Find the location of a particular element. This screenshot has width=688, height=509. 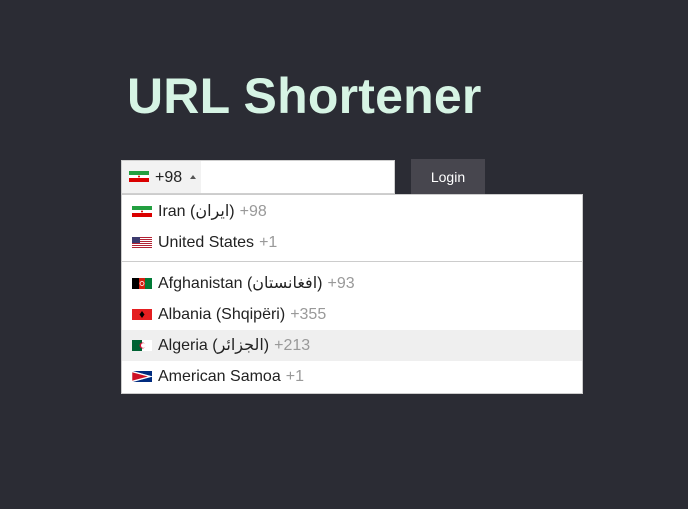

dial-code: +98 is located at coordinates (253, 211).